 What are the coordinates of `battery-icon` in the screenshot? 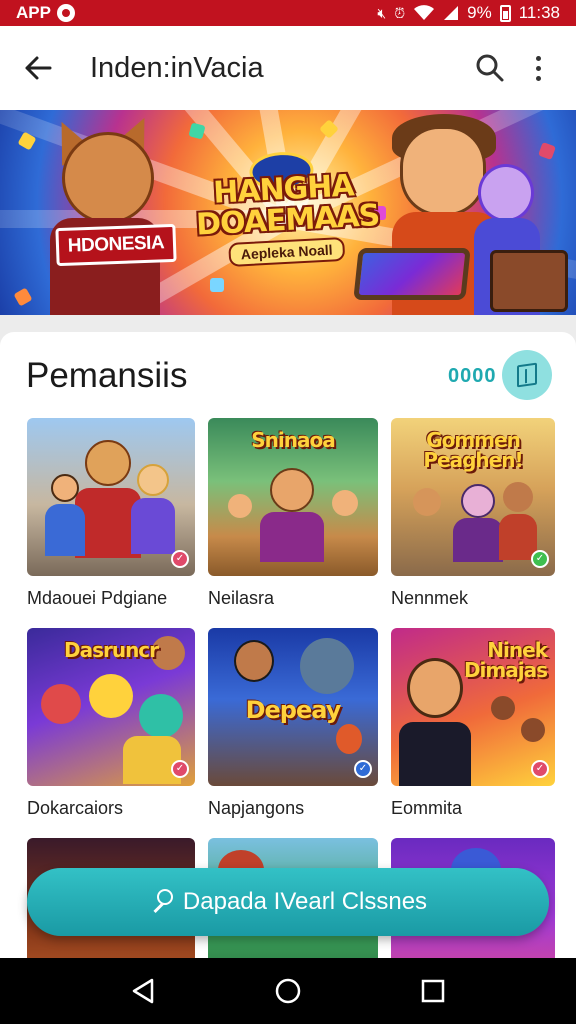 It's located at (505, 13).